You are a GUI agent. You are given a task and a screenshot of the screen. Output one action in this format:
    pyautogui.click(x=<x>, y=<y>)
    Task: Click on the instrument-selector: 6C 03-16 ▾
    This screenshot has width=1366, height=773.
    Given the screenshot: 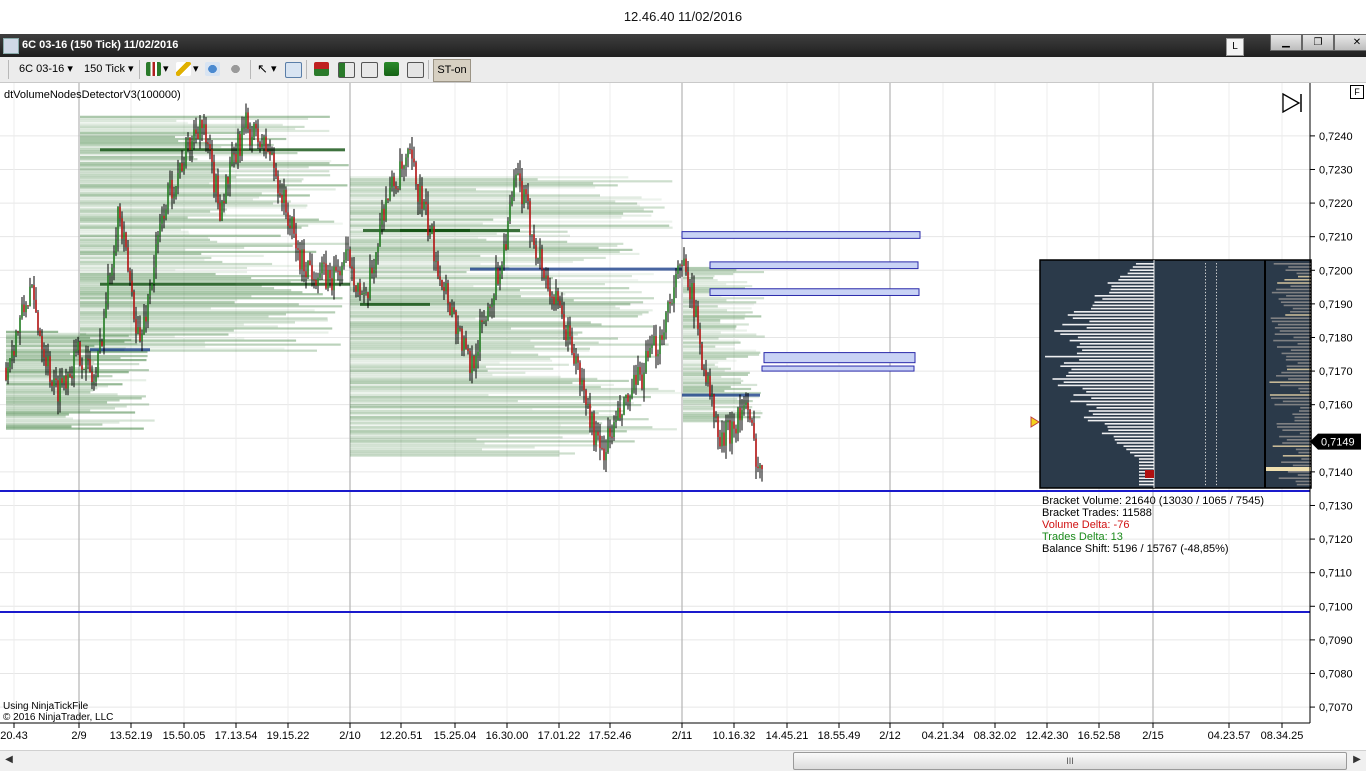 What is the action you would take?
    pyautogui.click(x=46, y=69)
    